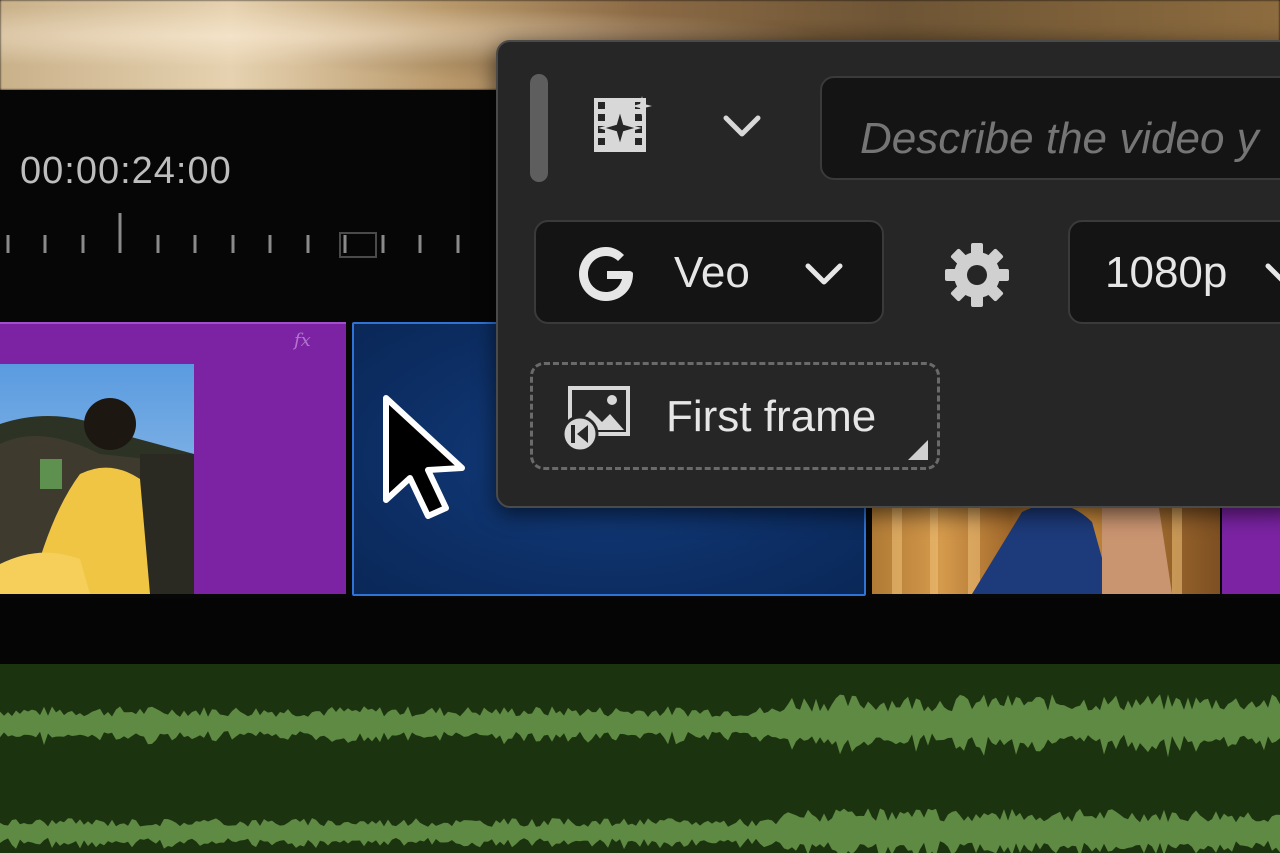 The height and width of the screenshot is (853, 1280). Describe the element at coordinates (126, 171) in the screenshot. I see `playhead-timecode: 00:00:24:00` at that location.